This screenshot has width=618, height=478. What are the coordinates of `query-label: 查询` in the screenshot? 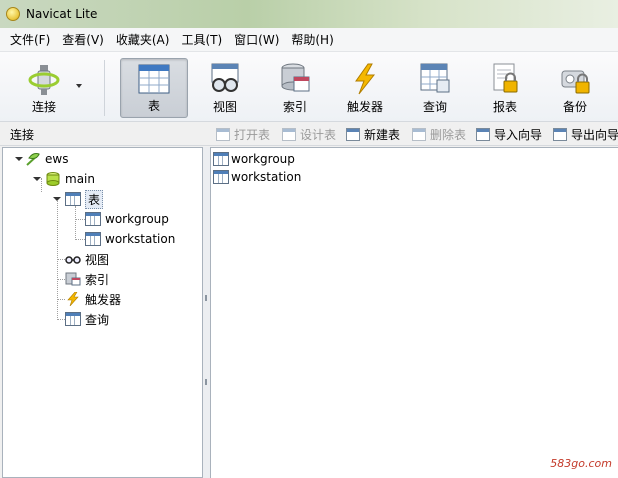 It's located at (434, 107).